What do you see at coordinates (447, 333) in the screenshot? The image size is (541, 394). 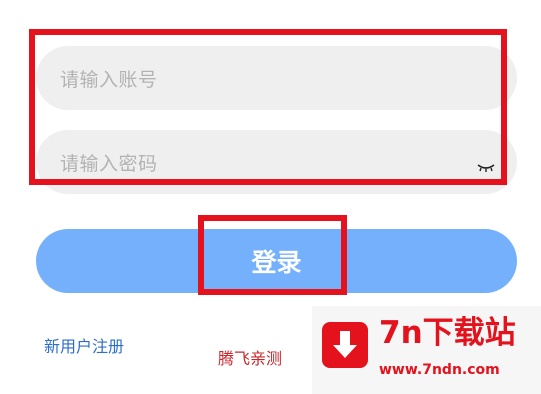 I see `logo-title: 7n下载站` at bounding box center [447, 333].